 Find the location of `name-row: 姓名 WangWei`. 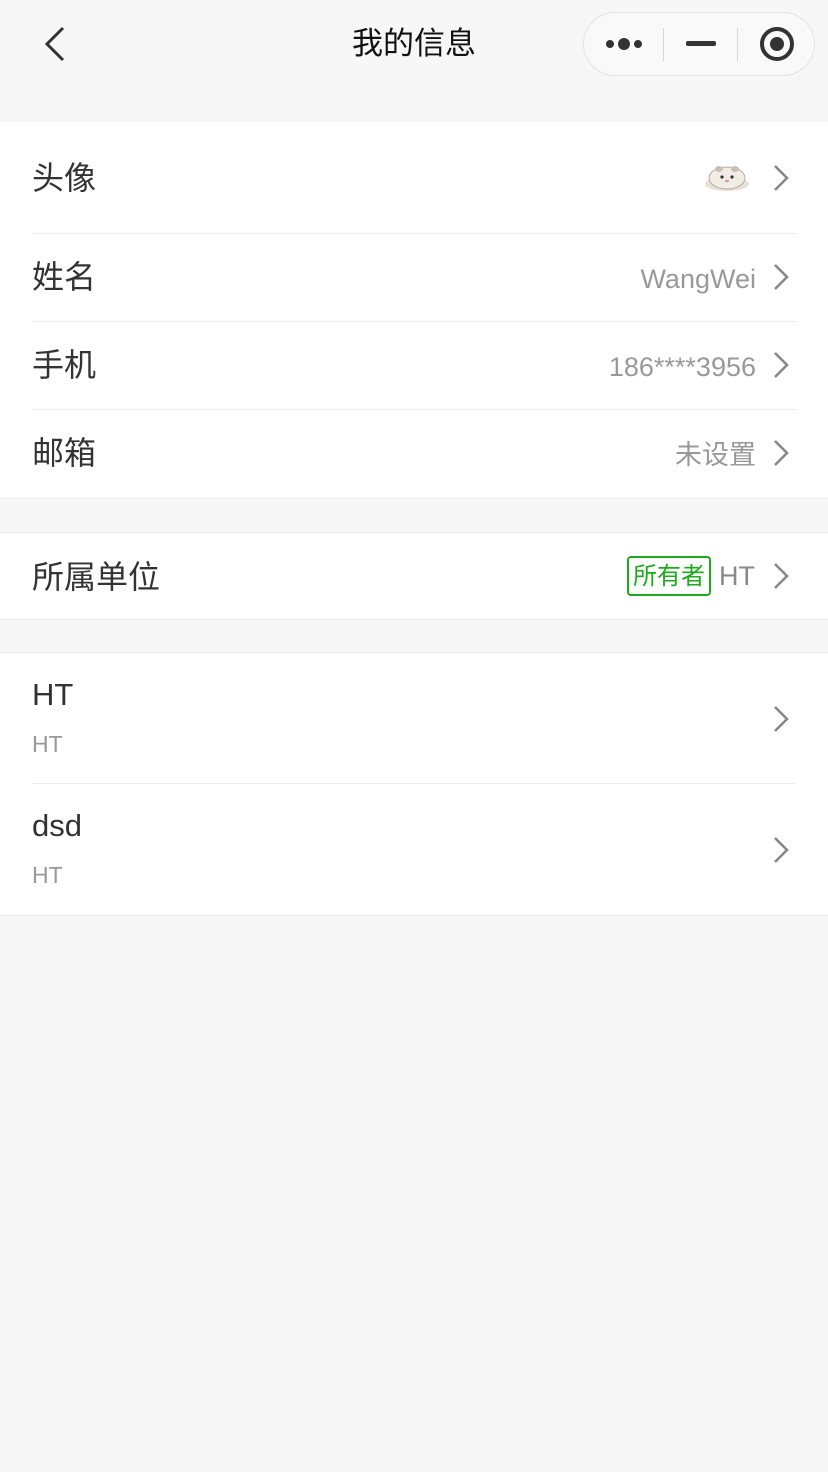

name-row: 姓名 WangWei is located at coordinates (414, 277).